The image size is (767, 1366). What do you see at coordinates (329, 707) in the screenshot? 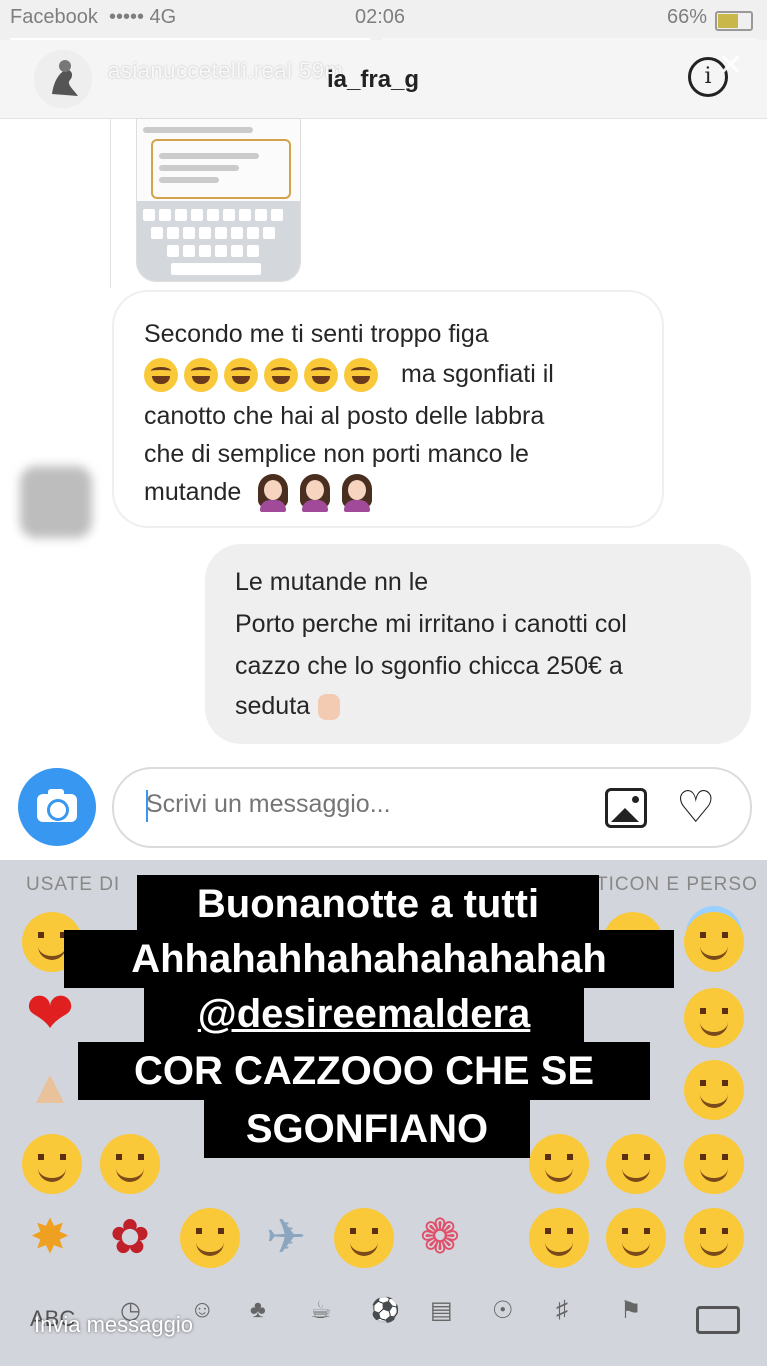
I see `hand-emoji-icon` at bounding box center [329, 707].